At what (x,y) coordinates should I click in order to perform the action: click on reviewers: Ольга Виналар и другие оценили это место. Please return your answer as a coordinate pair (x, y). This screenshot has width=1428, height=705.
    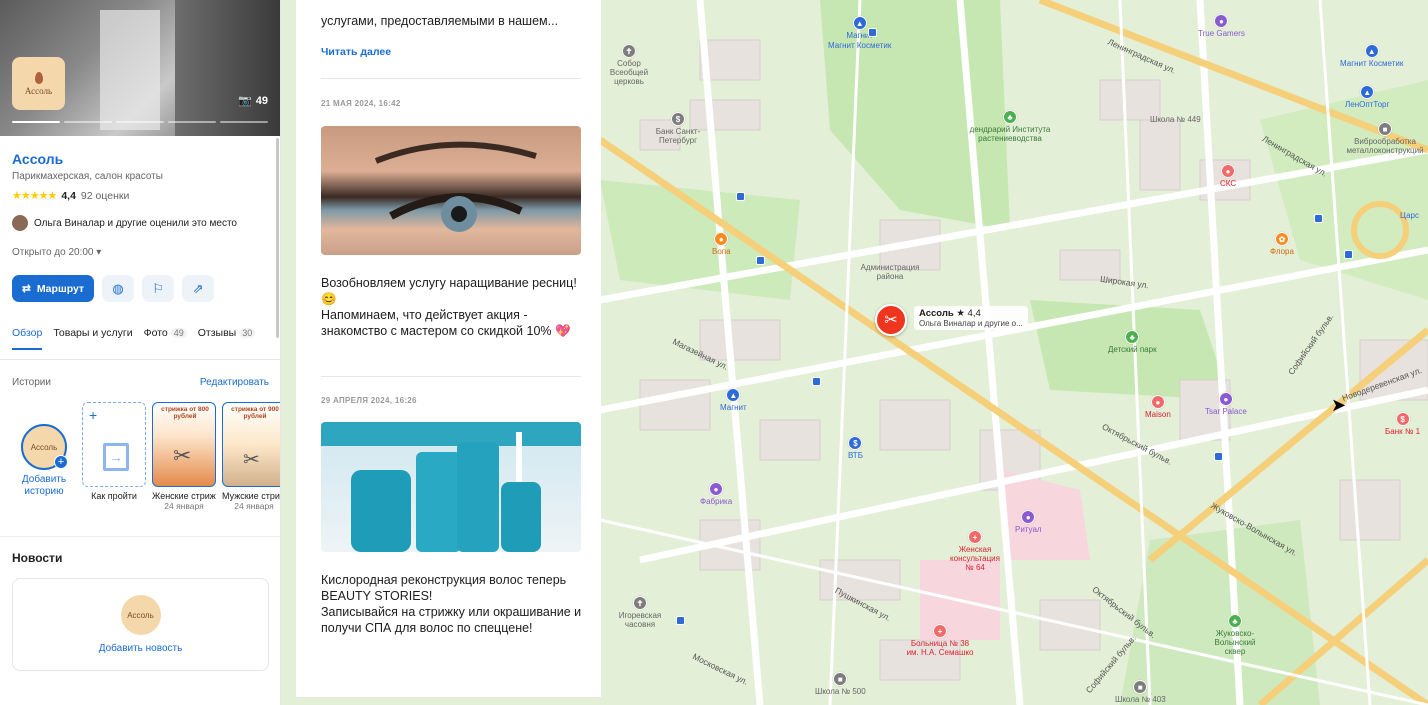
    Looking at the image, I should click on (124, 223).